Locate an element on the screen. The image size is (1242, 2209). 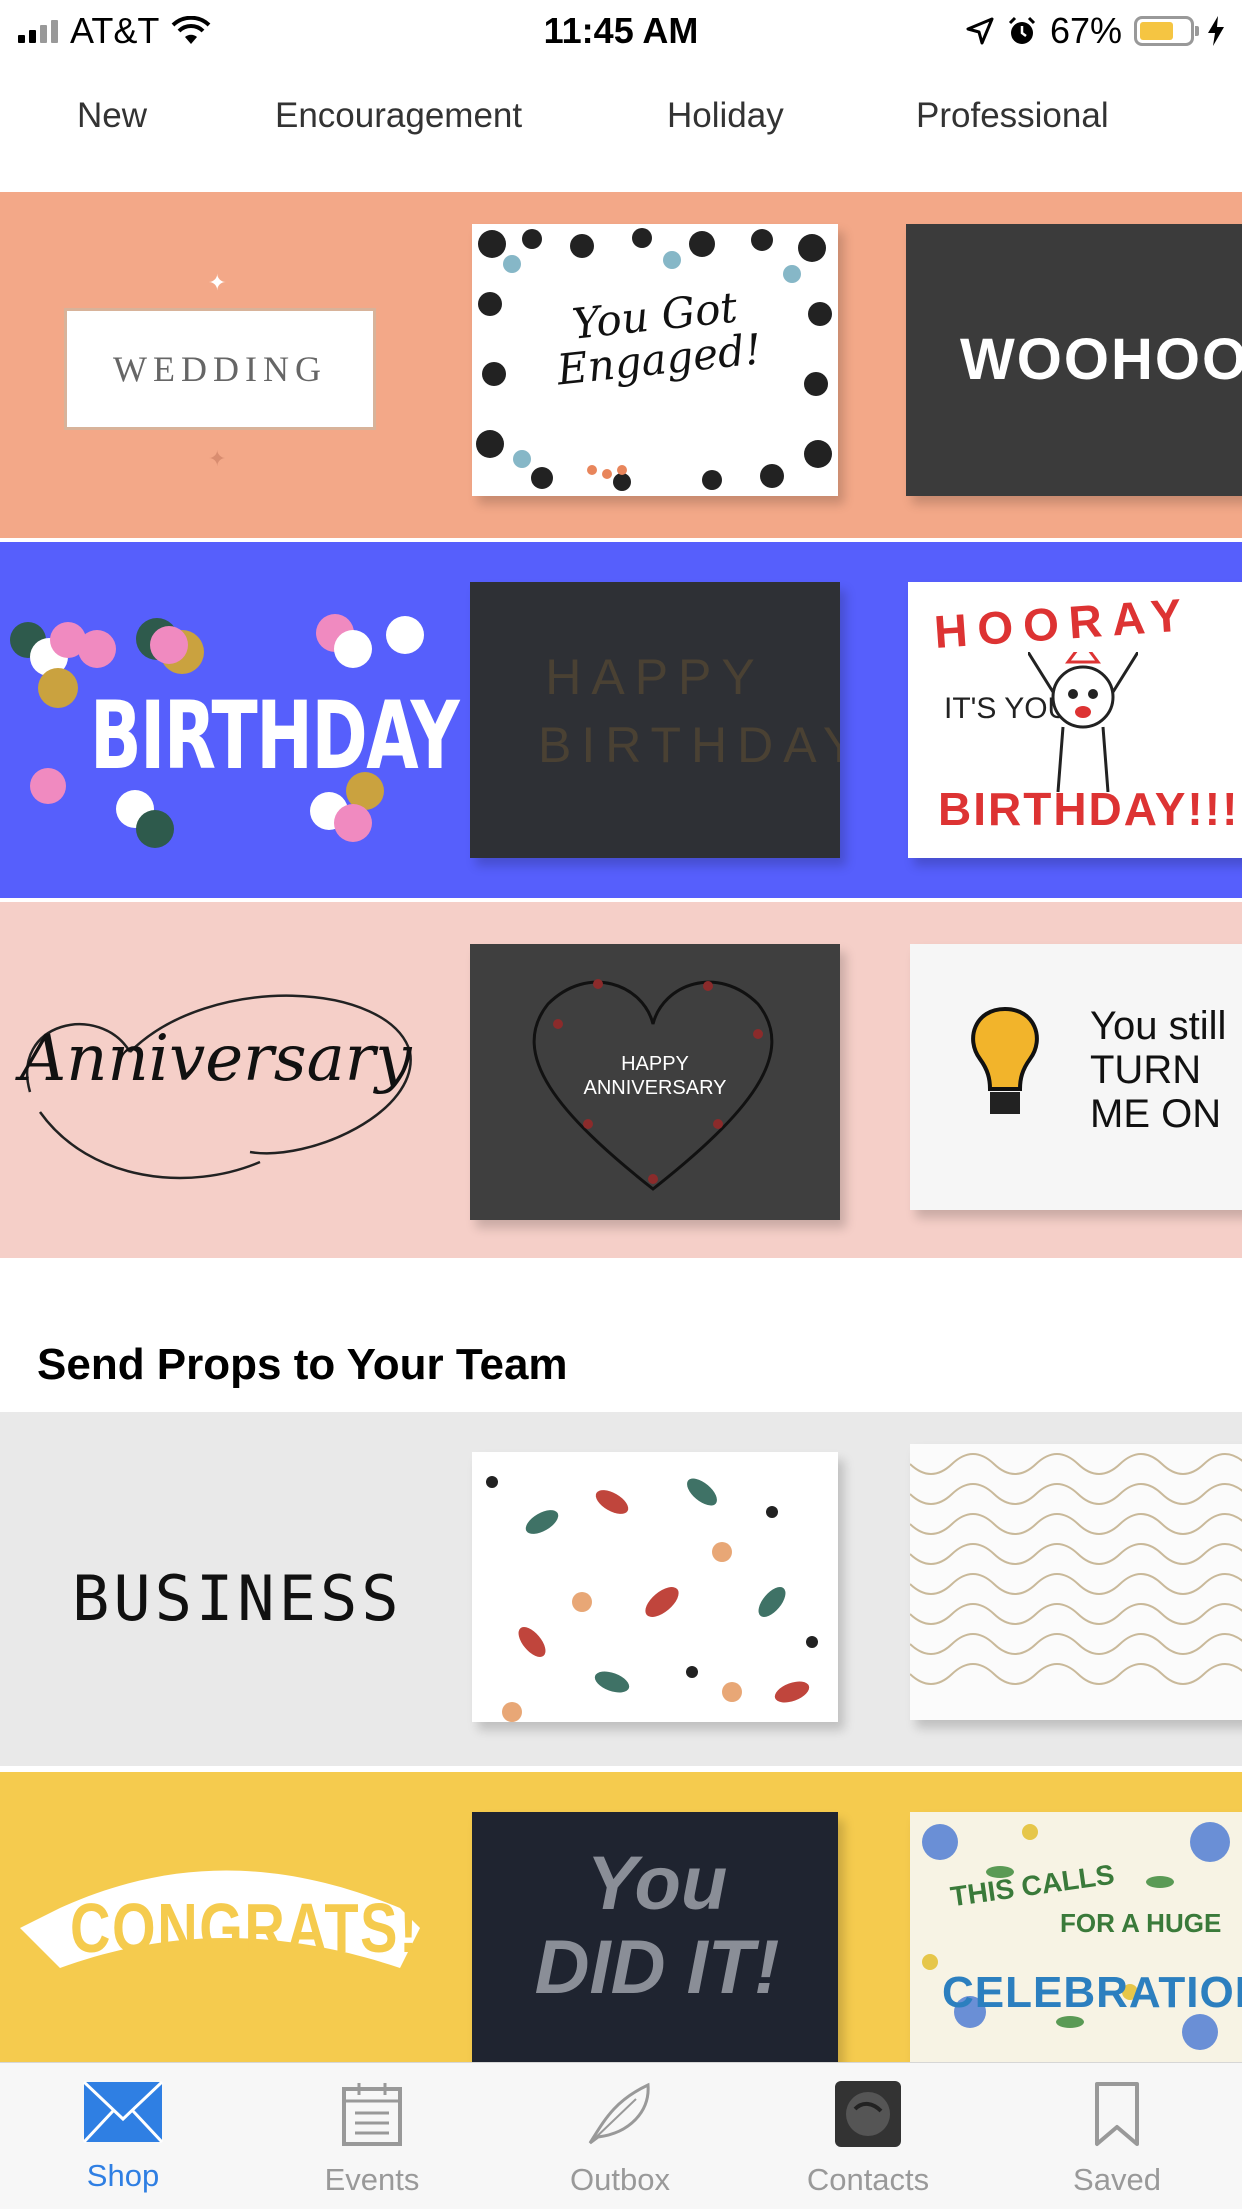
calendar-icon is located at coordinates (372, 2114).